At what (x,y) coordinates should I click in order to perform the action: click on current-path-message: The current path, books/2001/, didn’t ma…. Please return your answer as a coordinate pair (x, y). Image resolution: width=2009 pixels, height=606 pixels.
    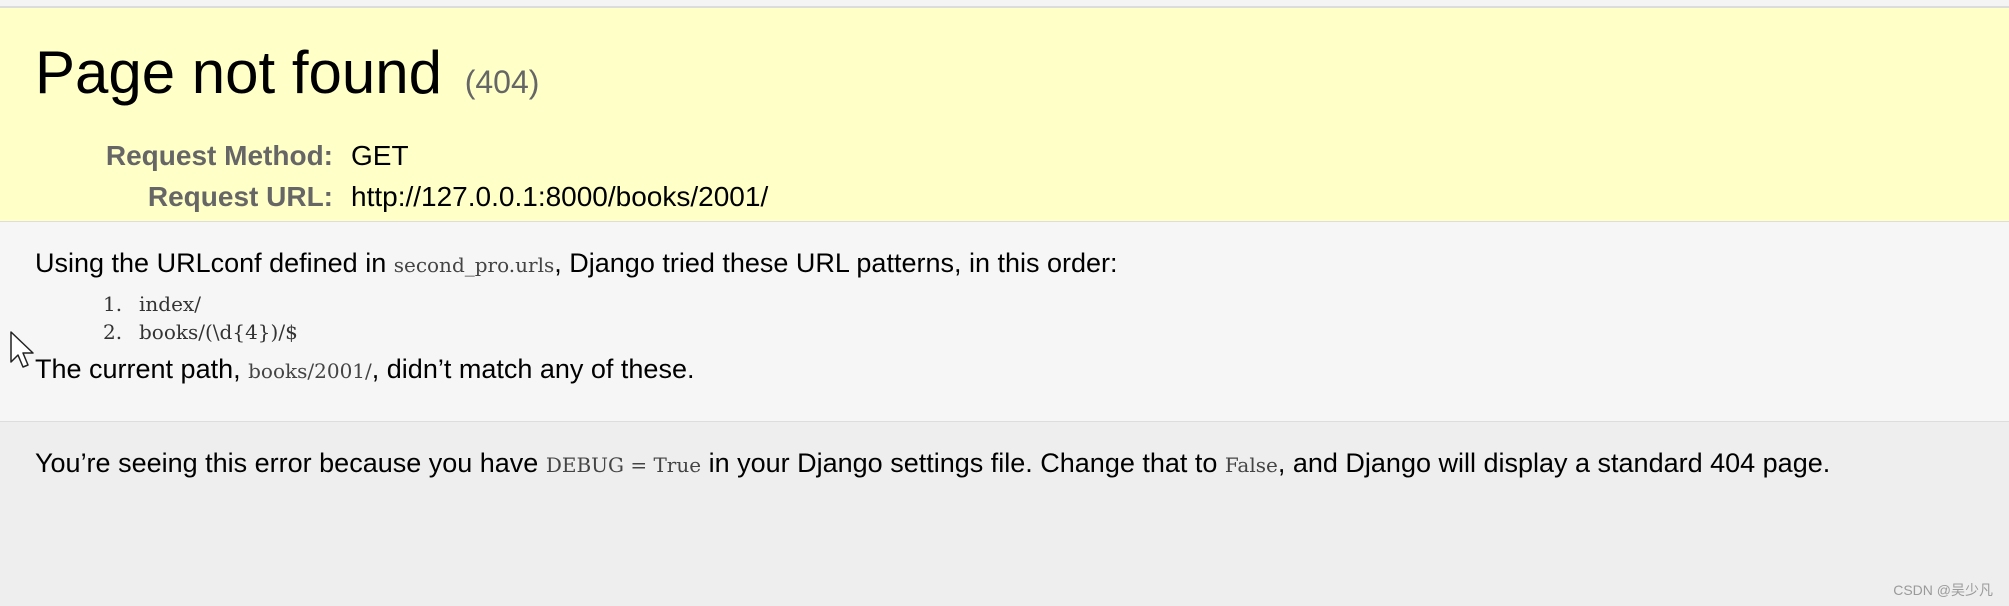
    Looking at the image, I should click on (1004, 370).